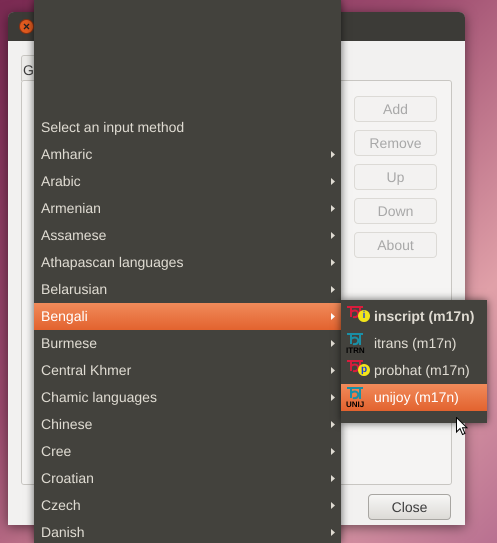 Image resolution: width=497 pixels, height=543 pixels. What do you see at coordinates (187, 424) in the screenshot?
I see `menu-item: Chinese` at bounding box center [187, 424].